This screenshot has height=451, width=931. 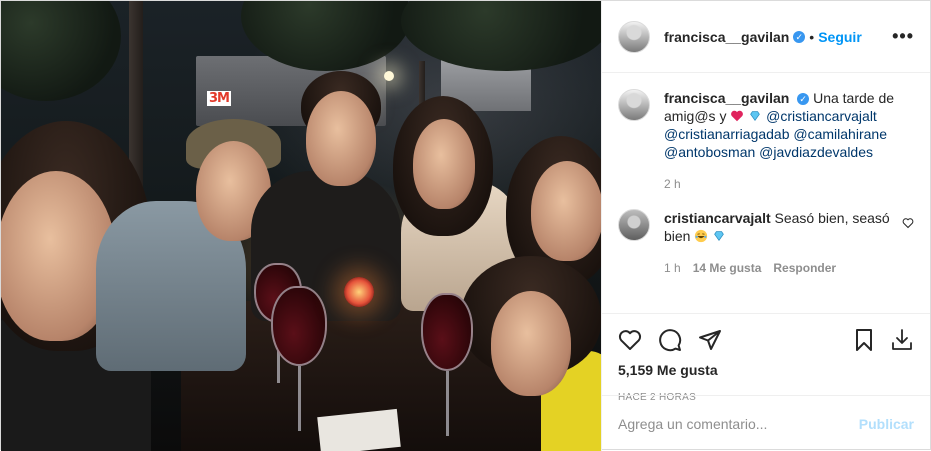 What do you see at coordinates (864, 340) in the screenshot?
I see `save-bookmark-icon` at bounding box center [864, 340].